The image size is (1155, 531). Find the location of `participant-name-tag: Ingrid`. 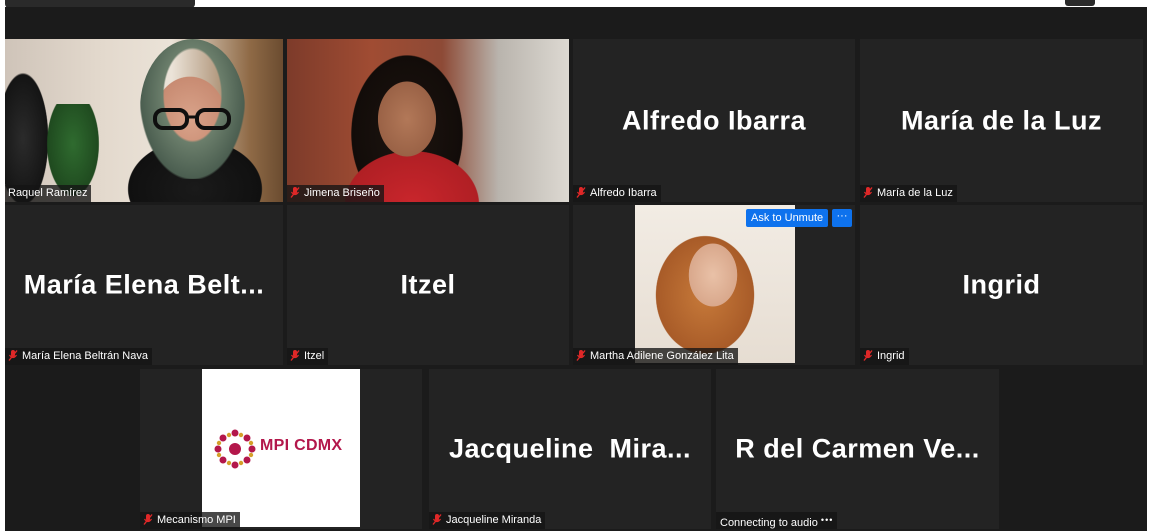

participant-name-tag: Ingrid is located at coordinates (884, 356).